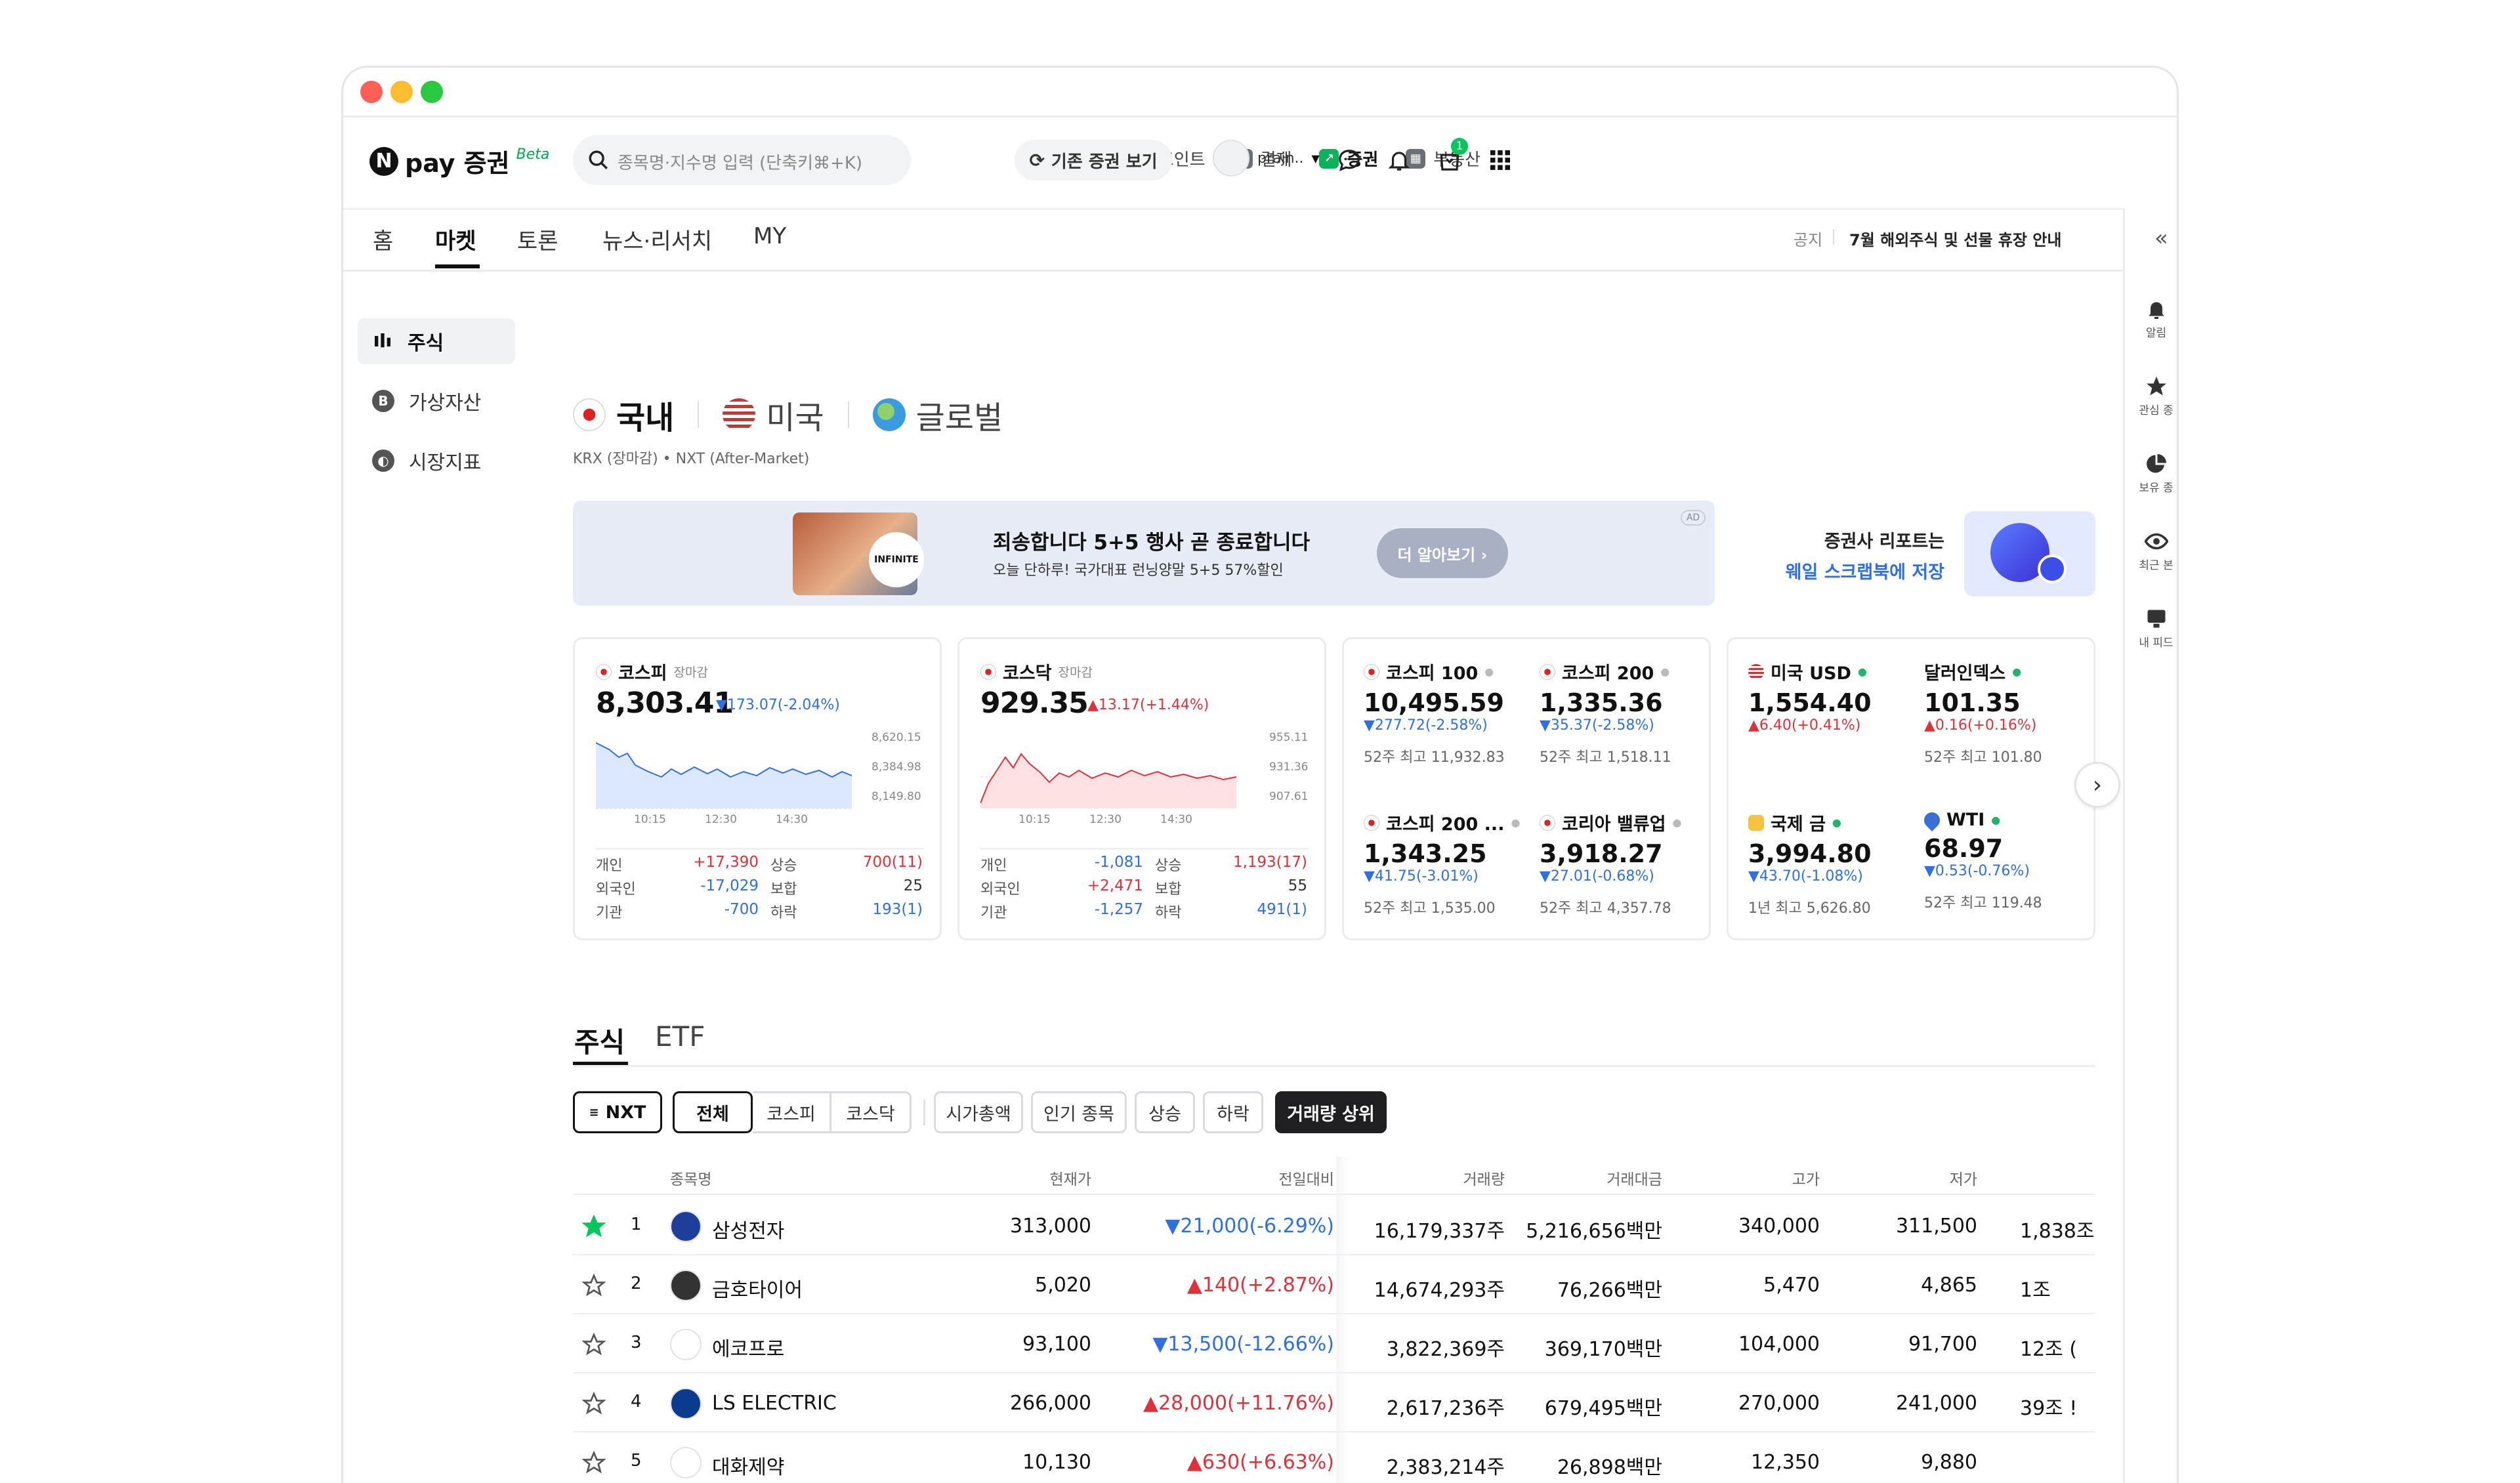 Image resolution: width=2520 pixels, height=1483 pixels. Describe the element at coordinates (2161, 238) in the screenshot. I see `collapse-rail-icon: «` at that location.